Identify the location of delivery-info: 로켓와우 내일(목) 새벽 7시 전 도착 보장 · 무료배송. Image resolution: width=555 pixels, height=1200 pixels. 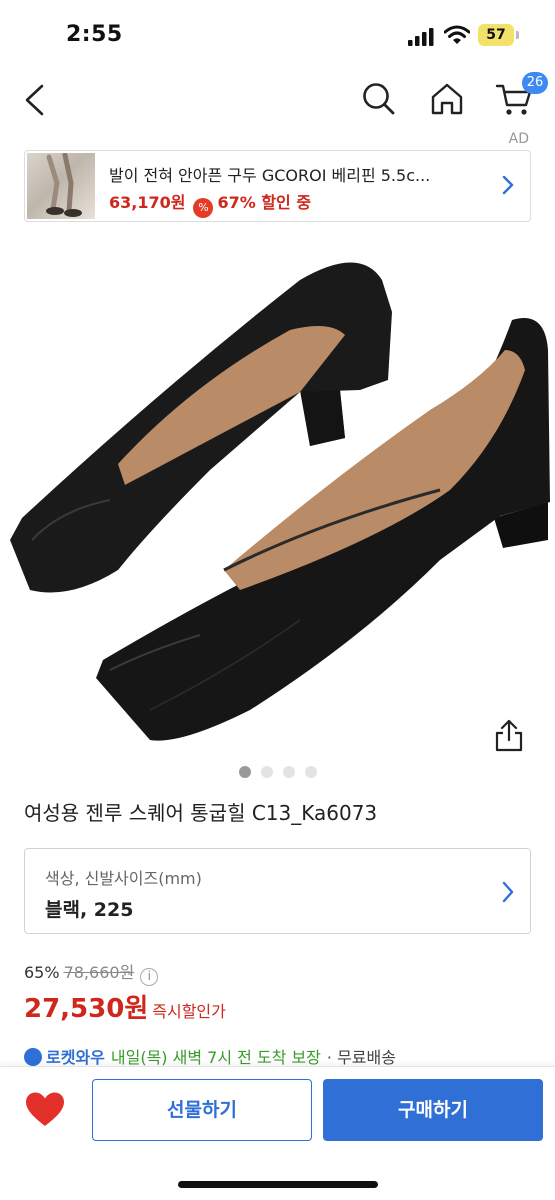
(210, 1056).